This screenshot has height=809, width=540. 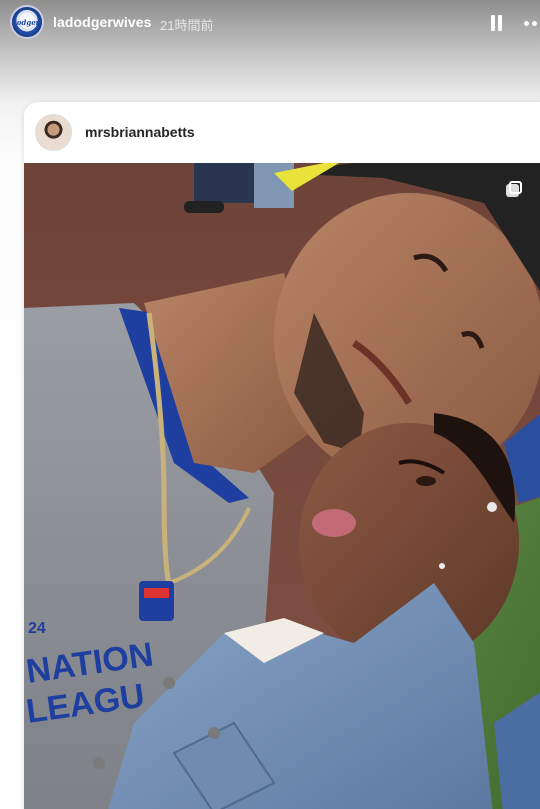 I want to click on jersey-number: 24, so click(x=37, y=628).